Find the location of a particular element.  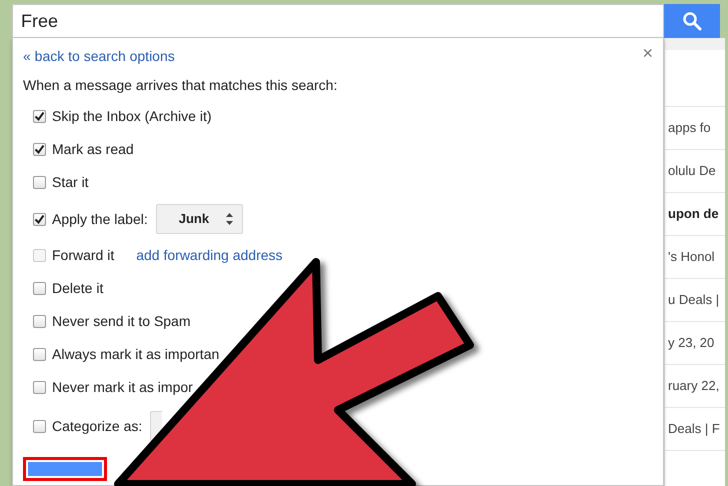

label-select: Junk is located at coordinates (200, 219).